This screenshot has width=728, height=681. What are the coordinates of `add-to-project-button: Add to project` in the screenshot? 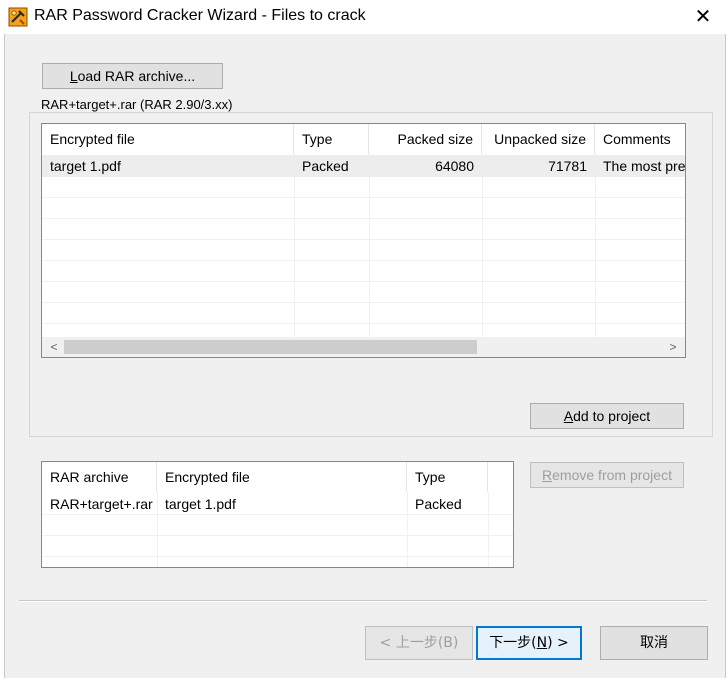 It's located at (607, 416).